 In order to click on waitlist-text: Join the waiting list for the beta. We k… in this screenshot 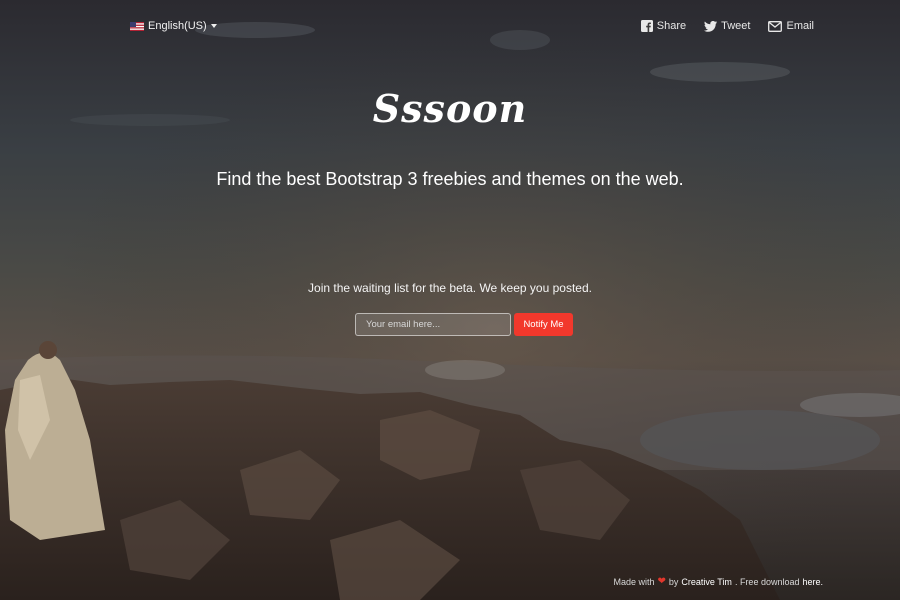, I will do `click(450, 288)`.